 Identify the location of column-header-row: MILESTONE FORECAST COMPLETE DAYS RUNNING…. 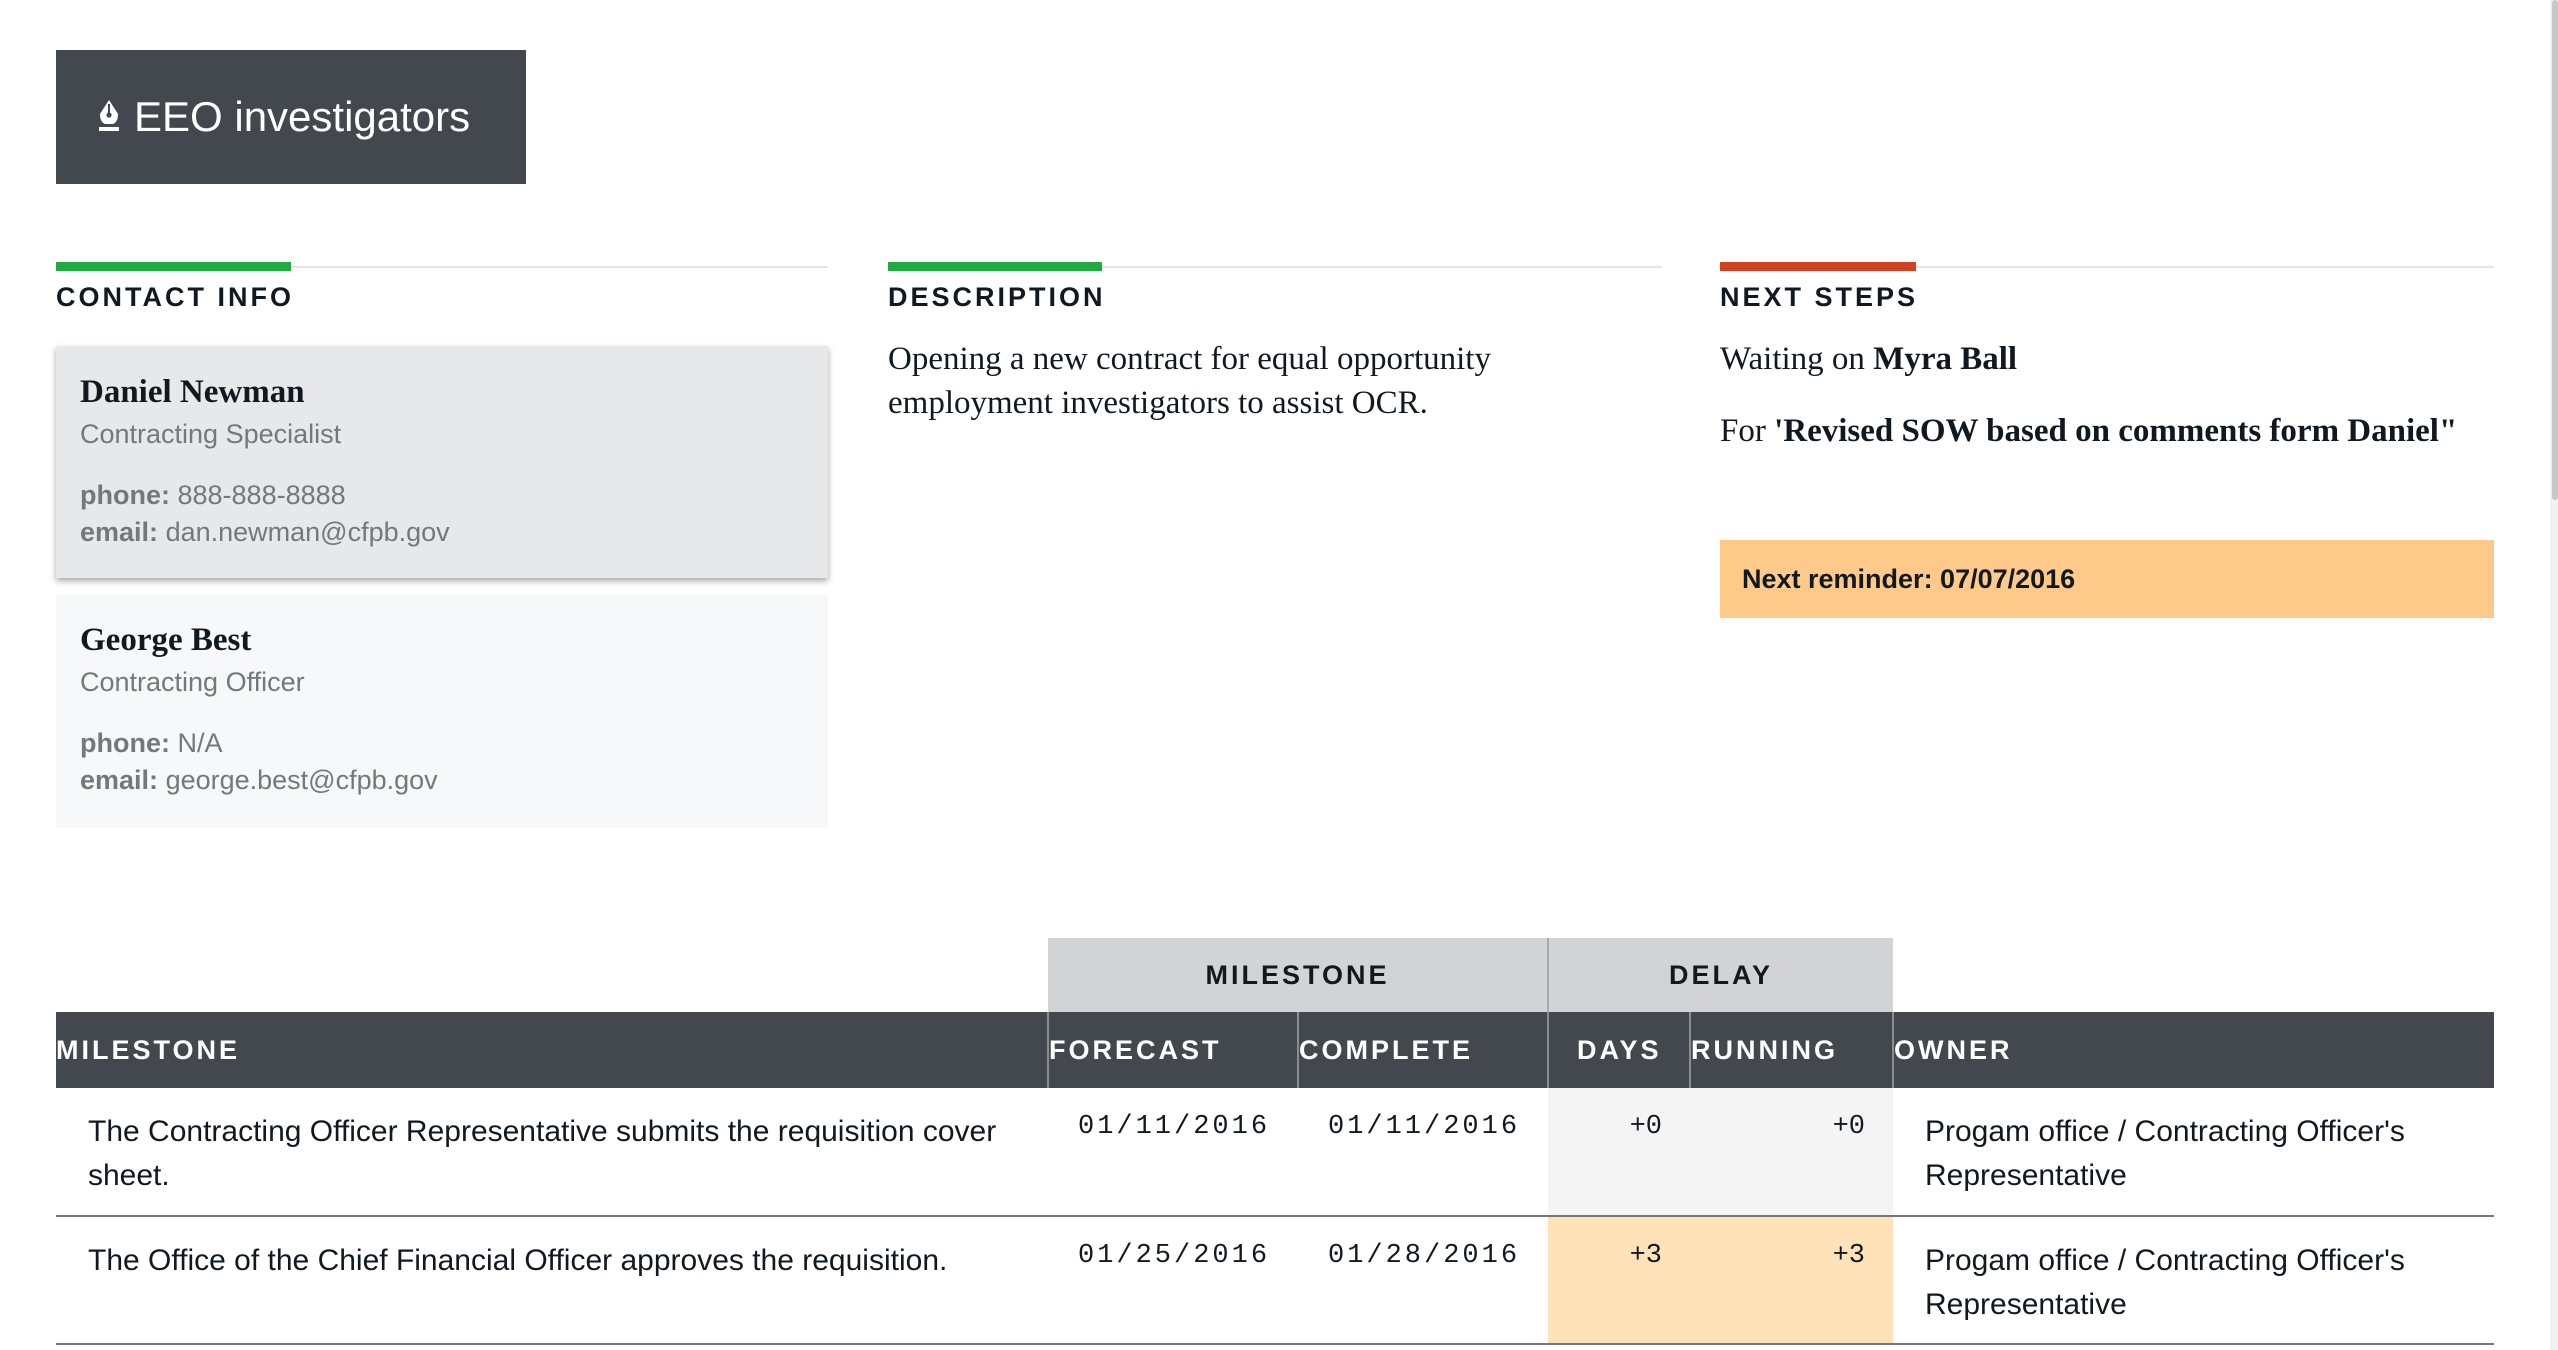
(1275, 1050).